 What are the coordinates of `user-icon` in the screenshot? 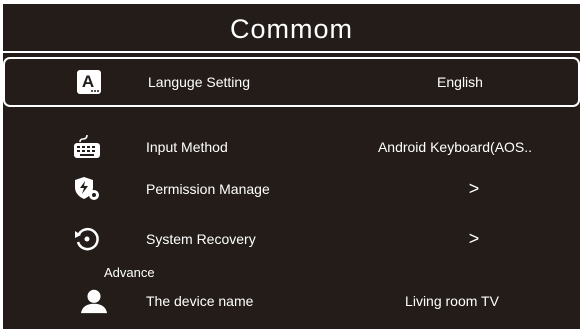 It's located at (94, 301).